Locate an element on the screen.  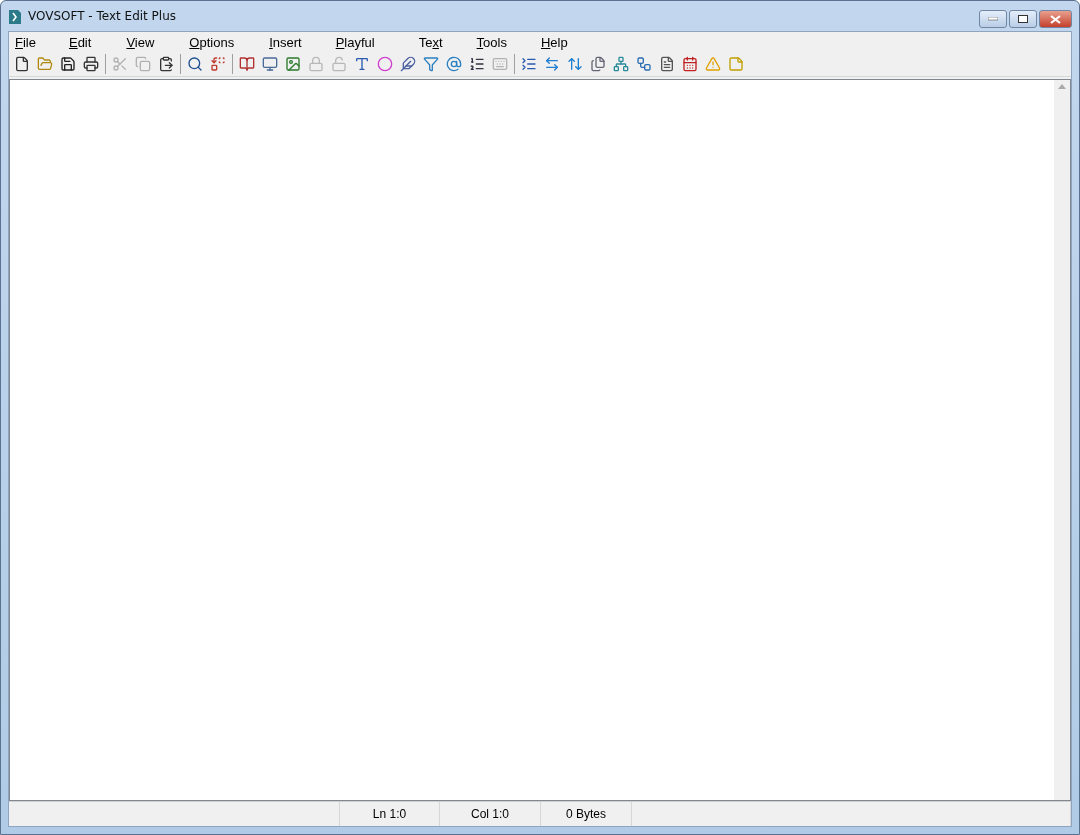
status-text: 0 Bytes is located at coordinates (586, 814).